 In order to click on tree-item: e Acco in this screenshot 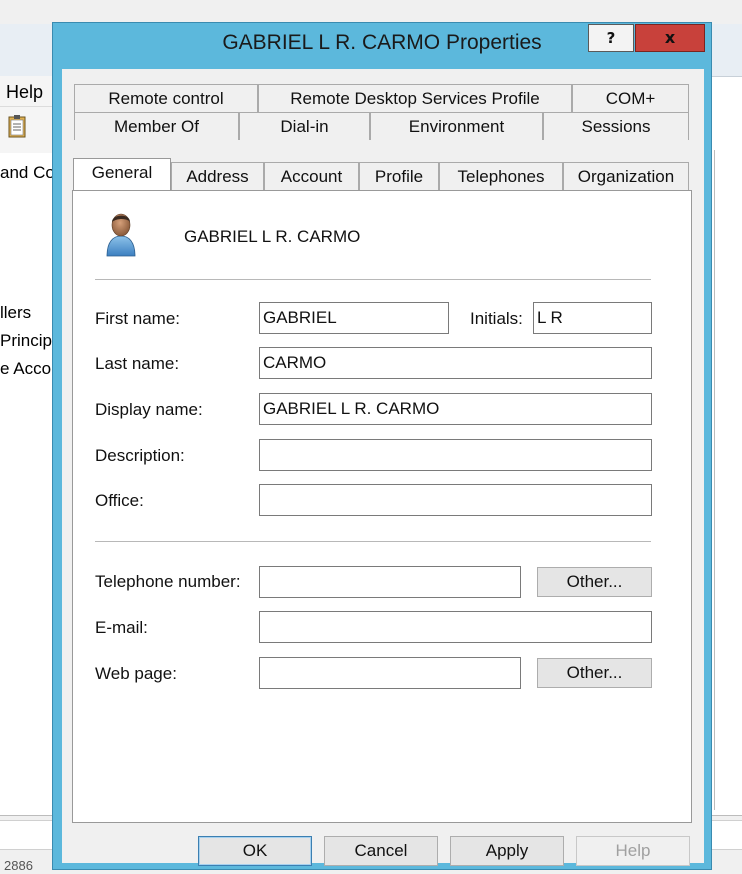, I will do `click(25, 369)`.